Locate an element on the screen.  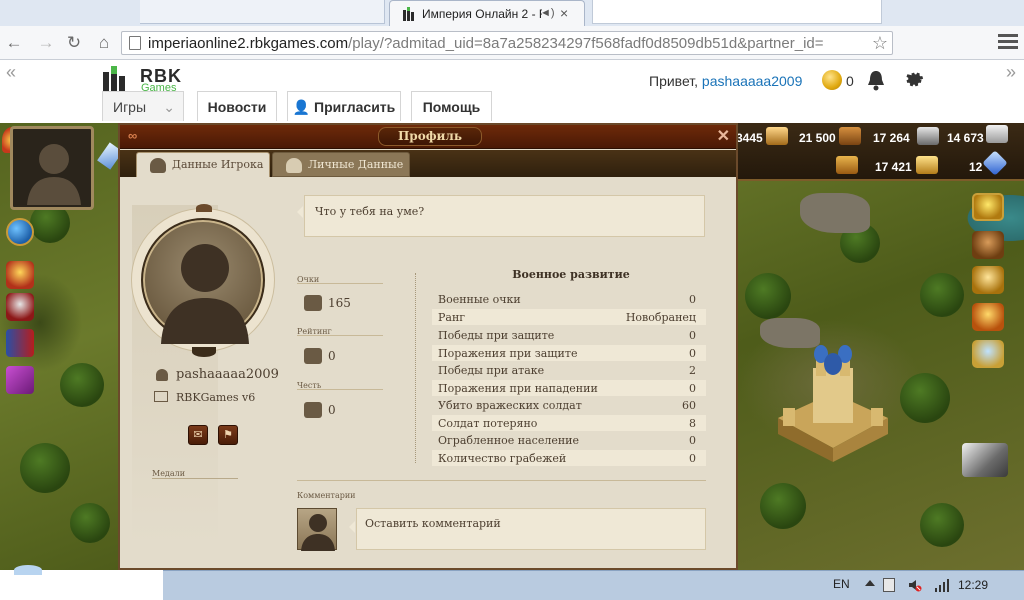
action-center-flag-icon is located at coordinates (889, 585).